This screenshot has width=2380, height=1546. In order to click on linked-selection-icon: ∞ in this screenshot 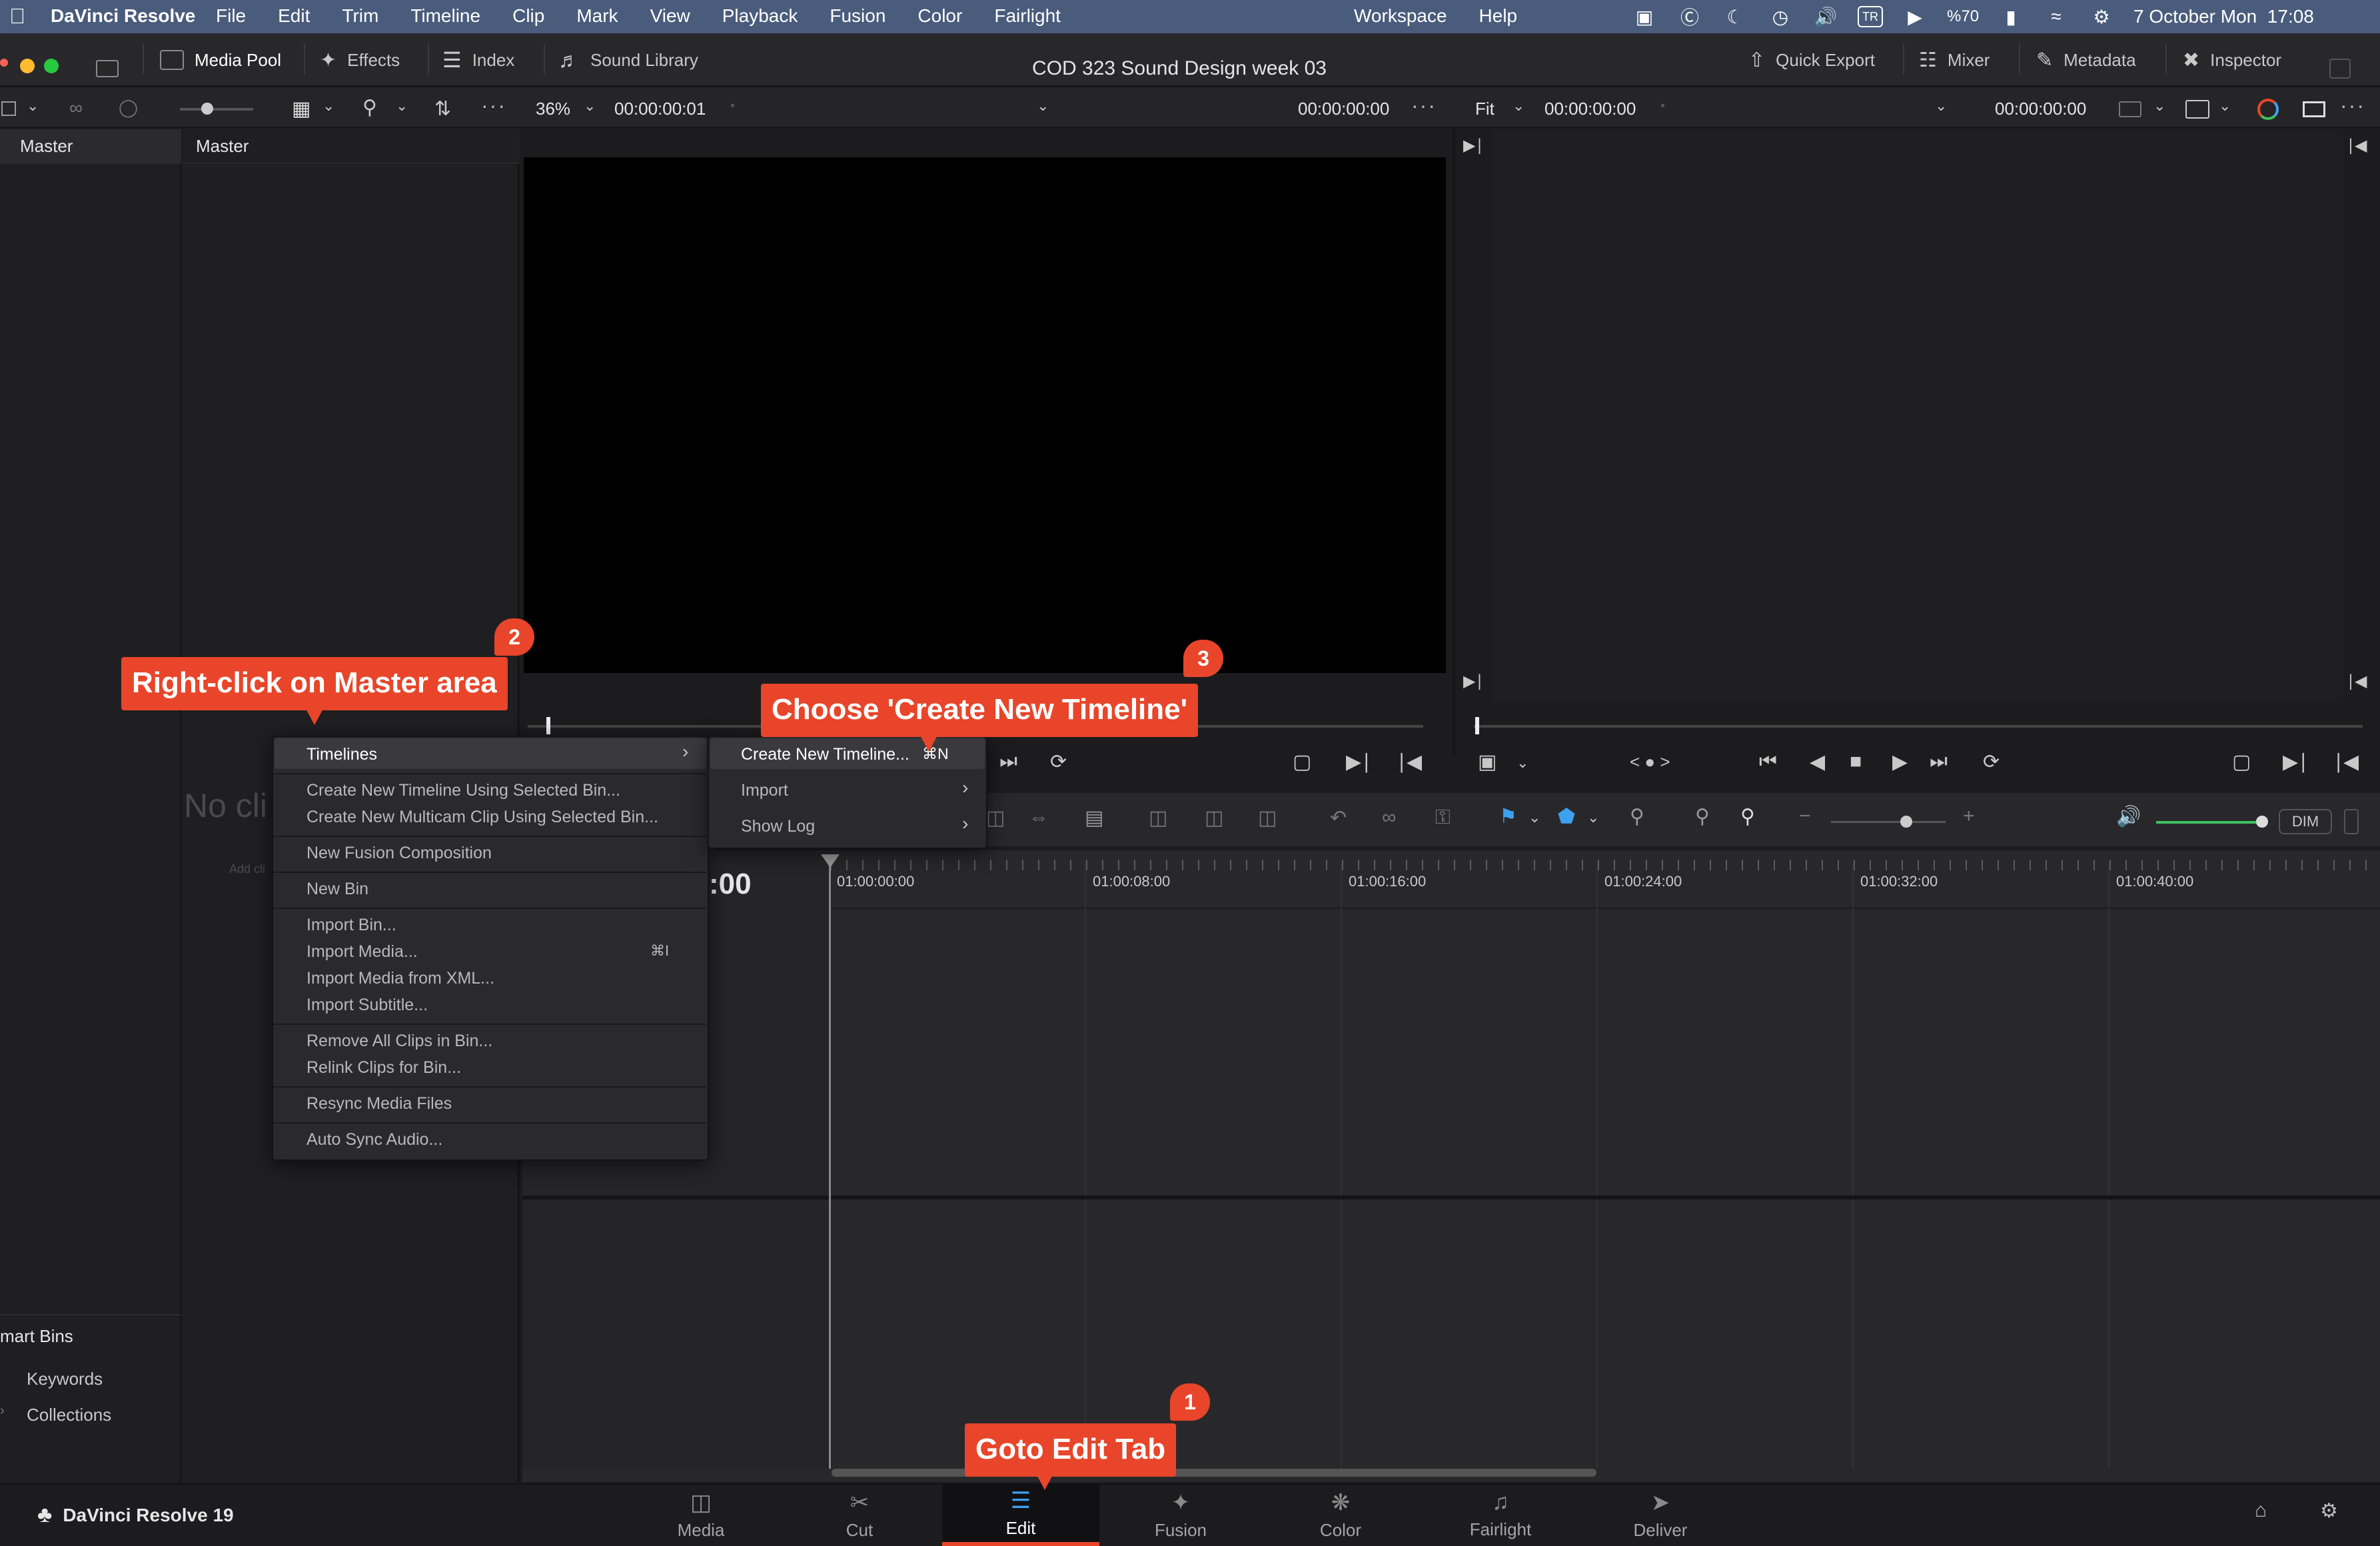, I will do `click(1389, 817)`.